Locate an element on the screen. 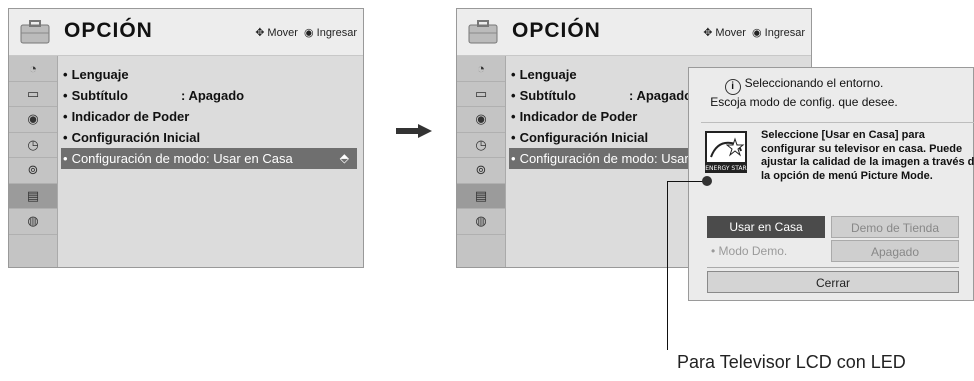  up-down-icon: ⬘ is located at coordinates (344, 158).